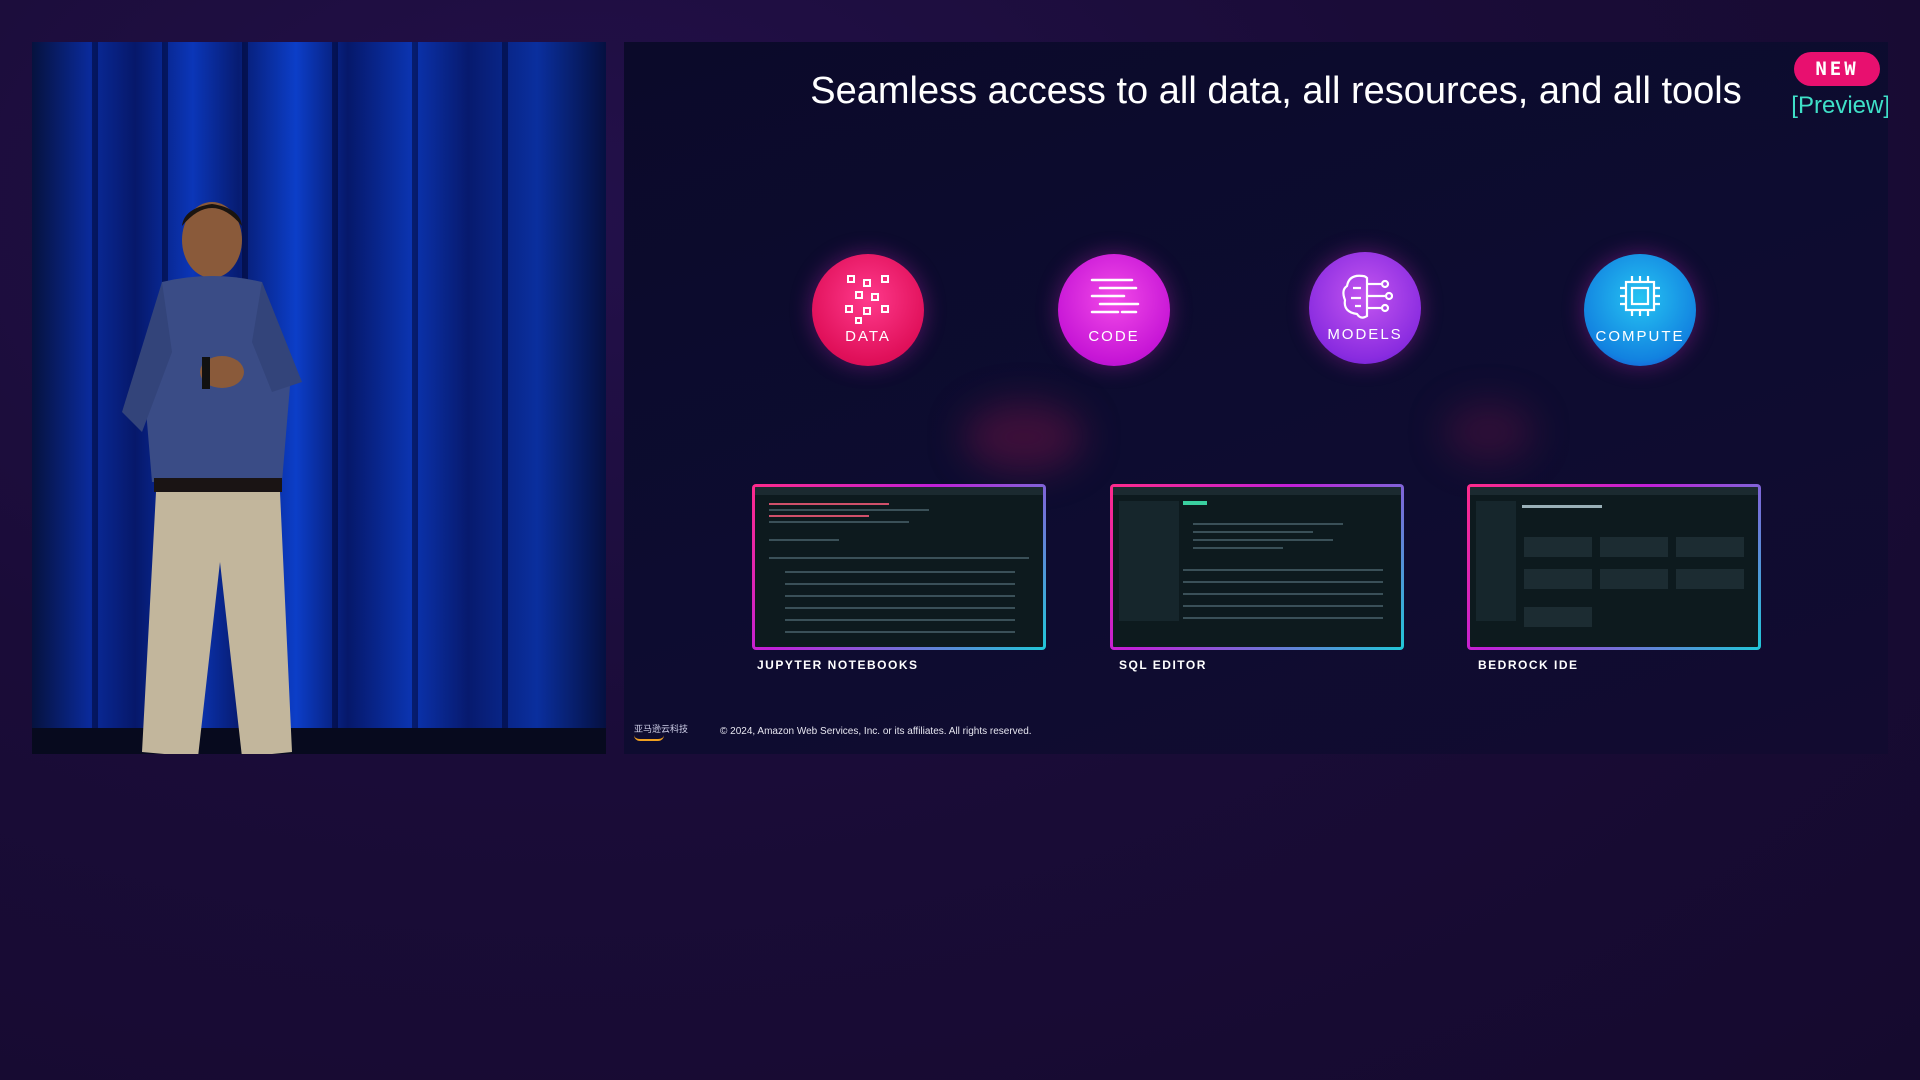 The height and width of the screenshot is (1080, 1920). Describe the element at coordinates (1115, 296) in the screenshot. I see `code-lines-icon` at that location.